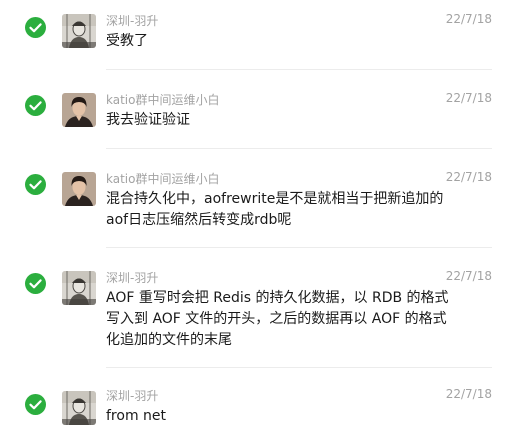 This screenshot has width=521, height=437. Describe the element at coordinates (169, 340) in the screenshot. I see `message-line: 化追加的文件的末尾` at that location.